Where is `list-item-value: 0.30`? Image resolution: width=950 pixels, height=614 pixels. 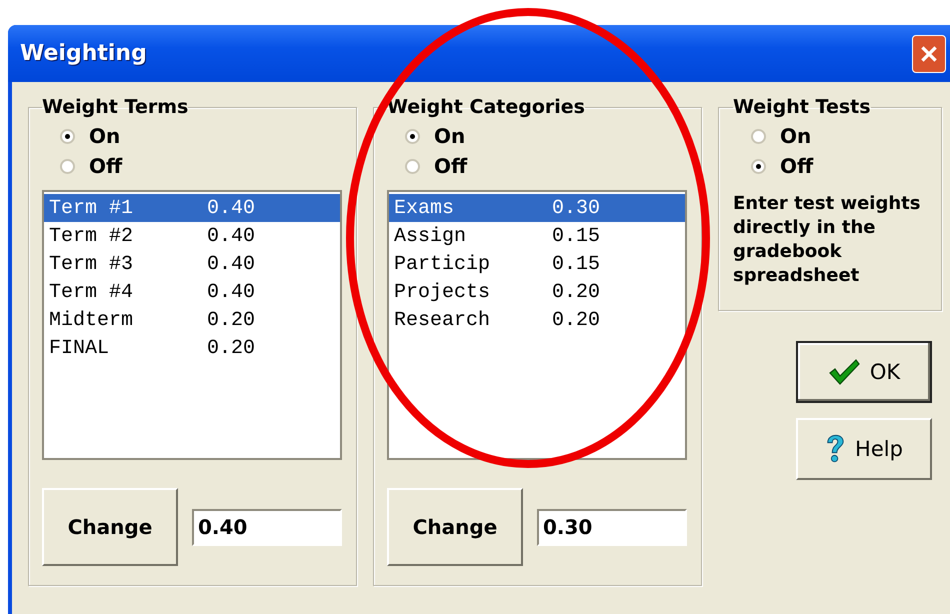 list-item-value: 0.30 is located at coordinates (576, 208).